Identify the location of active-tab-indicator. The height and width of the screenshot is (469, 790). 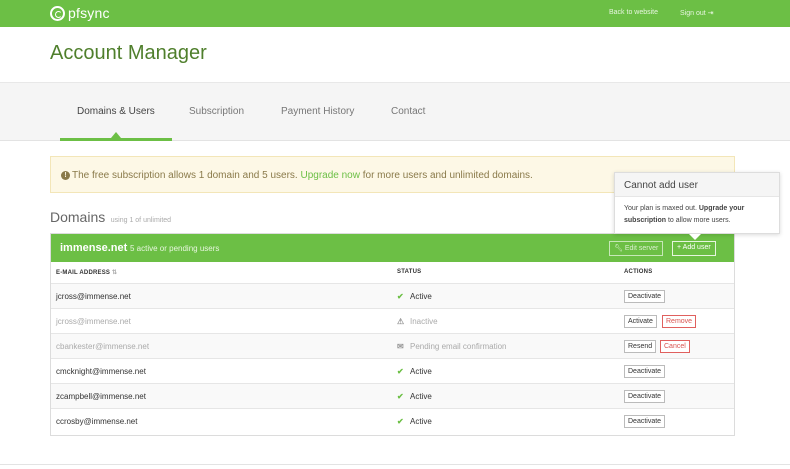
(116, 139).